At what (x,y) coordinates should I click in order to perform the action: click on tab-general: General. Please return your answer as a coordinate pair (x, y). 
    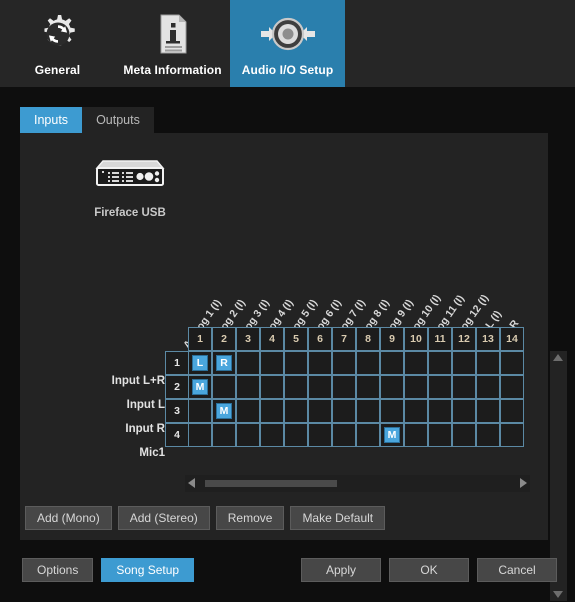
    Looking at the image, I should click on (57, 43).